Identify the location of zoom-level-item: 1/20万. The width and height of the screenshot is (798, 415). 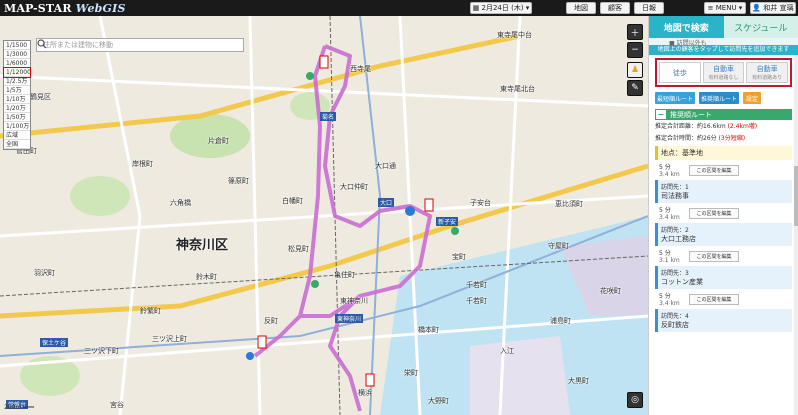
(17, 108).